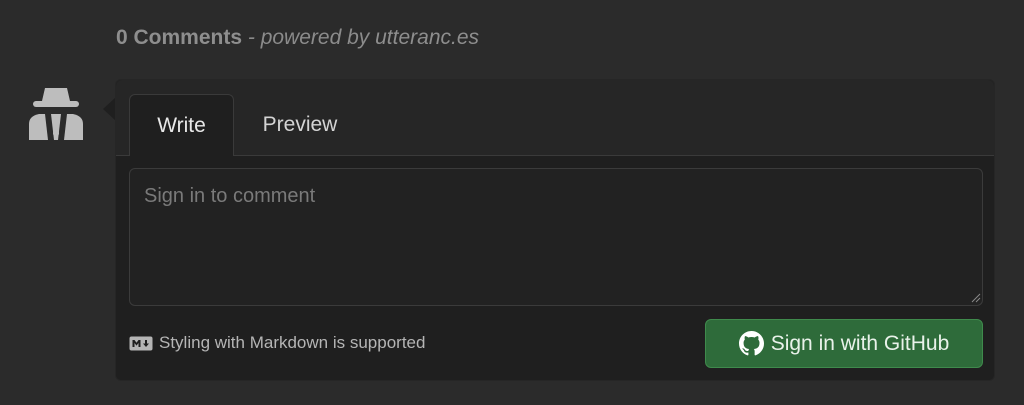 This screenshot has height=405, width=1024. I want to click on markdown-icon, so click(141, 343).